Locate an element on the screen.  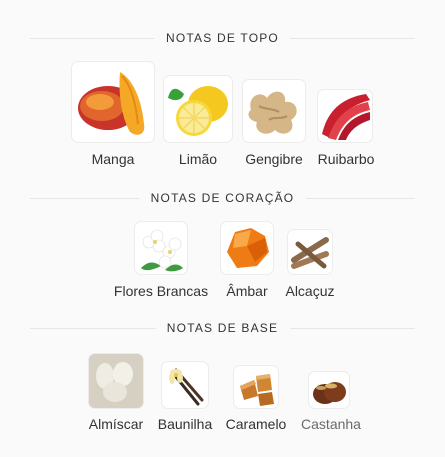
licorice-icon is located at coordinates (310, 252).